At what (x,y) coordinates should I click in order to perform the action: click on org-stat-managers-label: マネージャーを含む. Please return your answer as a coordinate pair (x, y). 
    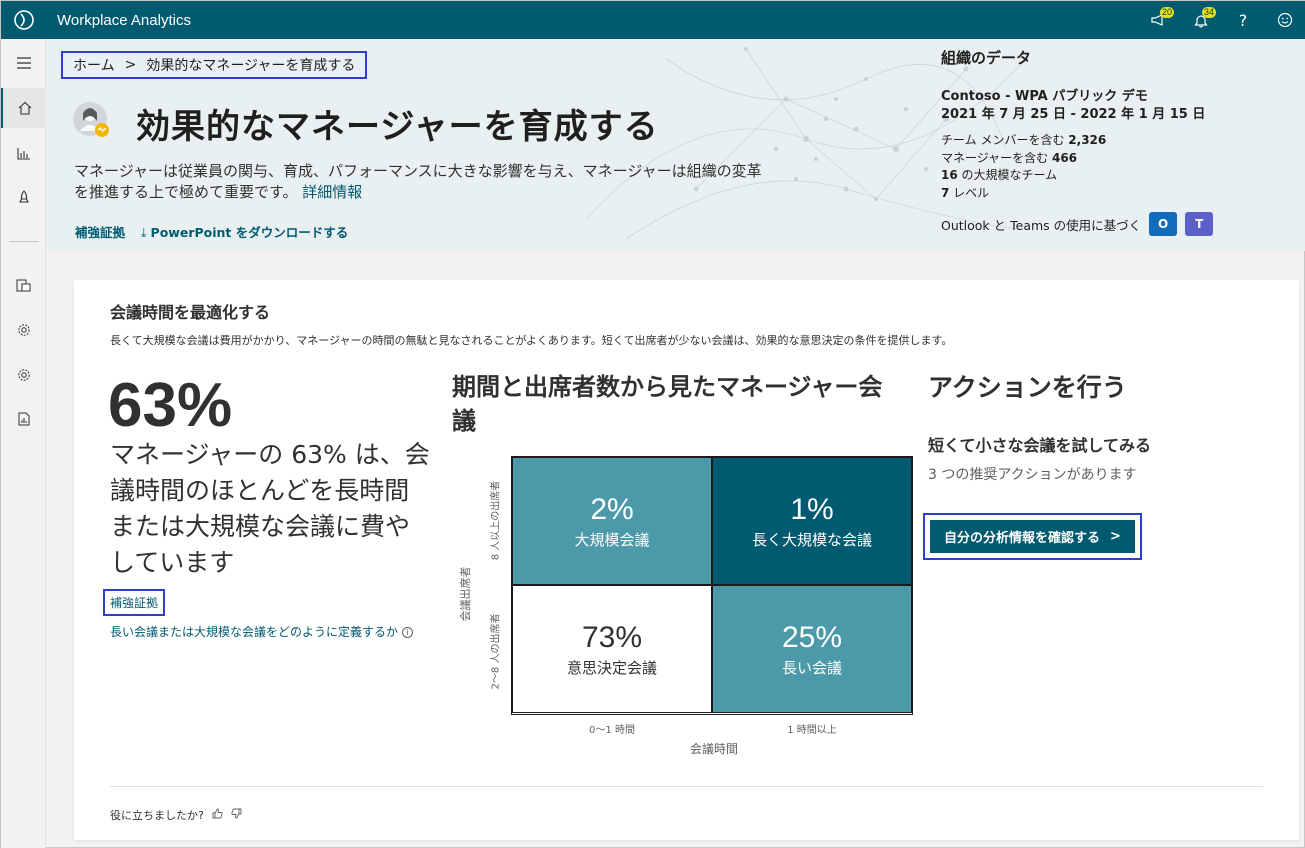
    Looking at the image, I should click on (996, 157).